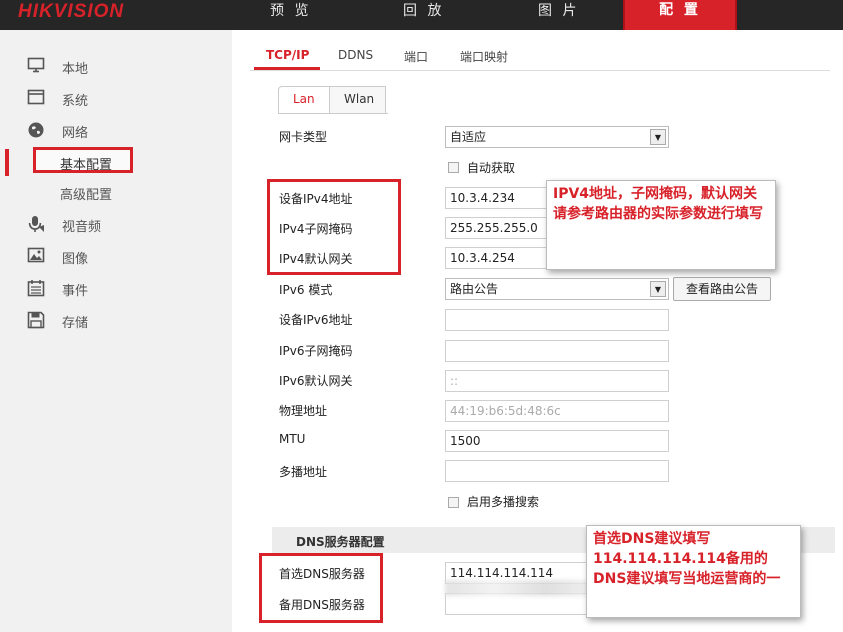 This screenshot has width=843, height=632. Describe the element at coordinates (316, 320) in the screenshot. I see `ipv6-address-label: 设备IPv6地址` at that location.